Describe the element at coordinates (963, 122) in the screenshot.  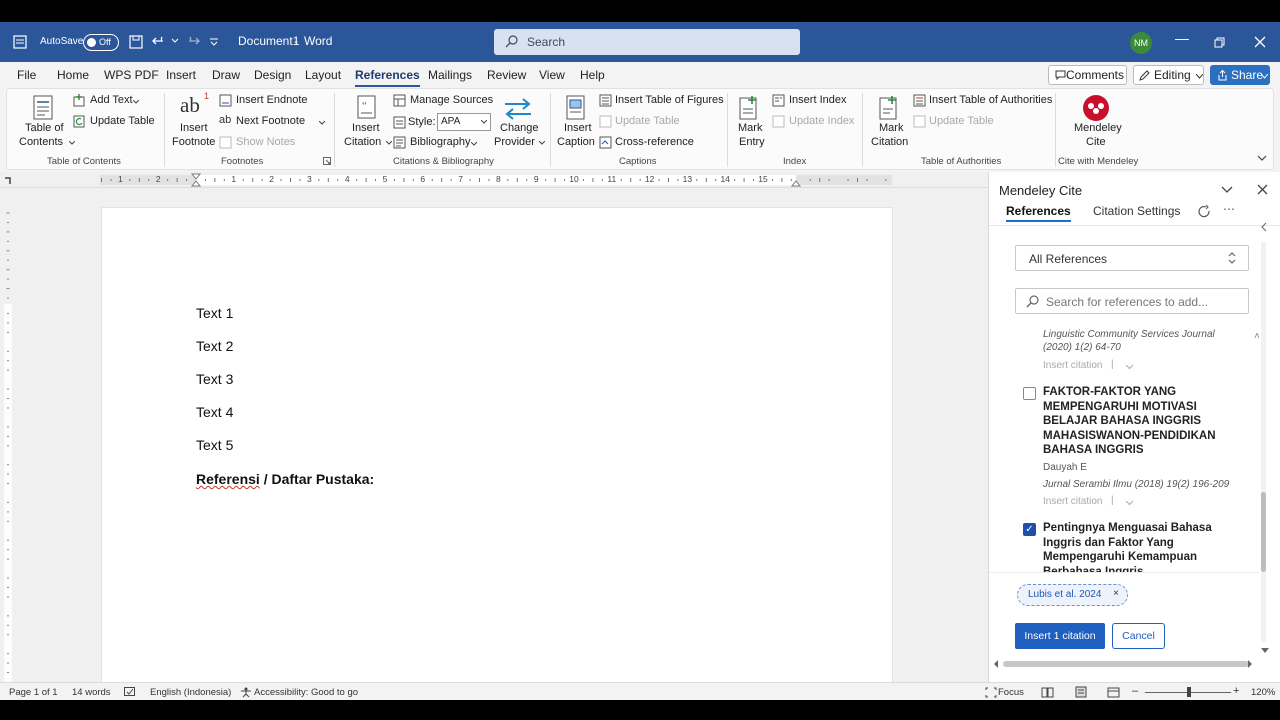
I see `update-authorities-table-button: Update Table` at that location.